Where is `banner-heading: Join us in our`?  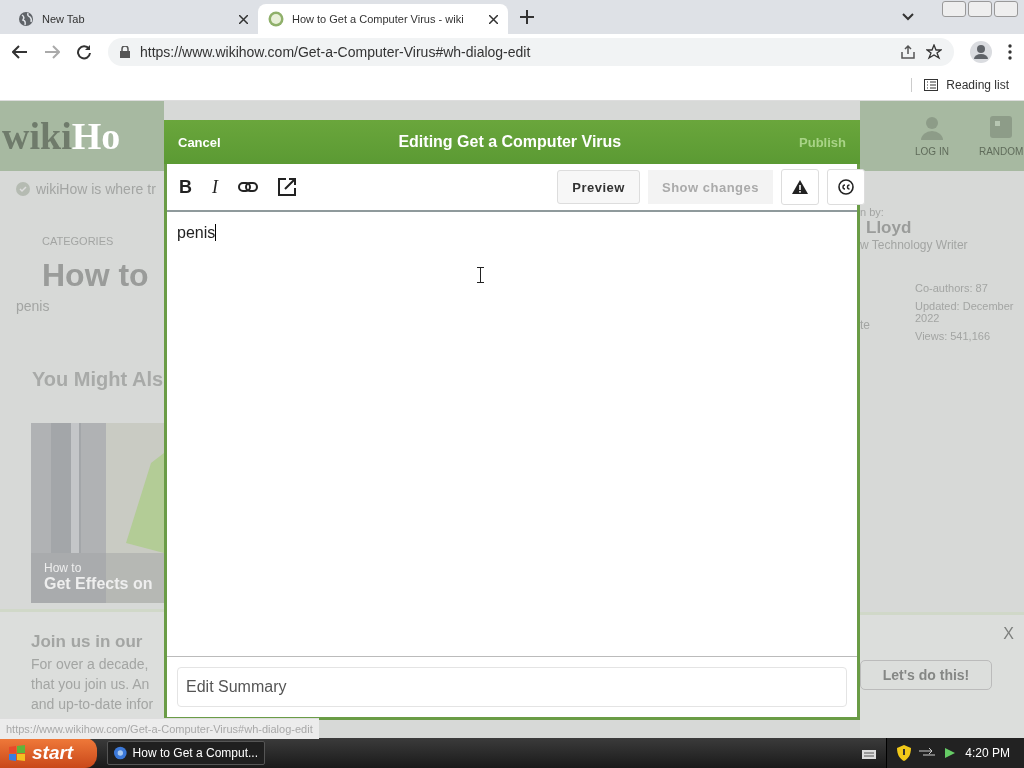 banner-heading: Join us in our is located at coordinates (87, 642).